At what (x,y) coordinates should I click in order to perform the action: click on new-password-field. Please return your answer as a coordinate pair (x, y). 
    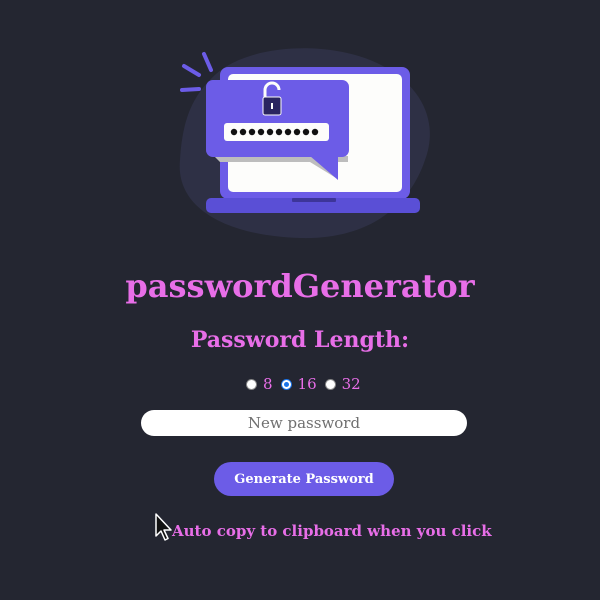
    Looking at the image, I should click on (304, 423).